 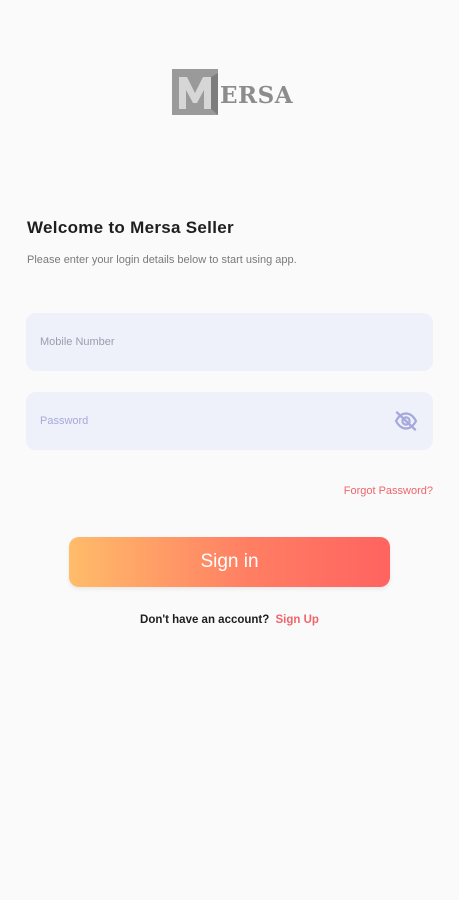 I want to click on password-input, so click(x=210, y=421).